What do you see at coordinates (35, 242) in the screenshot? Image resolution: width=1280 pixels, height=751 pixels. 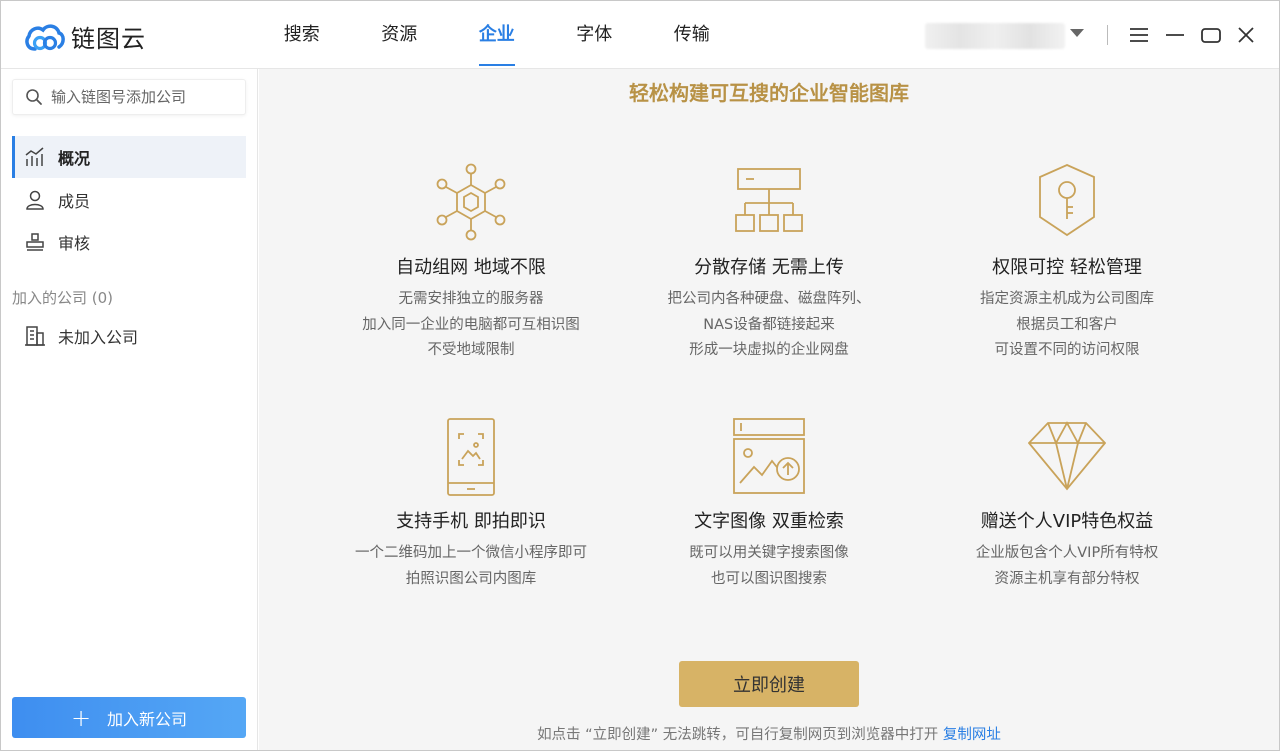 I see `stamp-icon` at bounding box center [35, 242].